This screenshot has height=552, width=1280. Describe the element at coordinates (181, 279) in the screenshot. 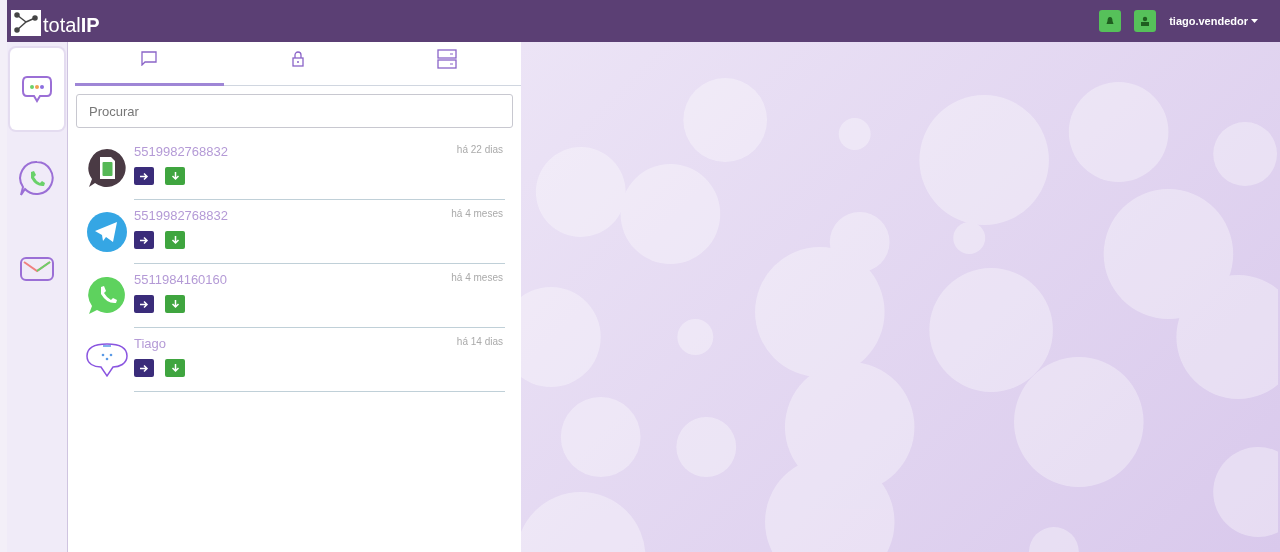

I see `contact-name: 5511984160160` at that location.